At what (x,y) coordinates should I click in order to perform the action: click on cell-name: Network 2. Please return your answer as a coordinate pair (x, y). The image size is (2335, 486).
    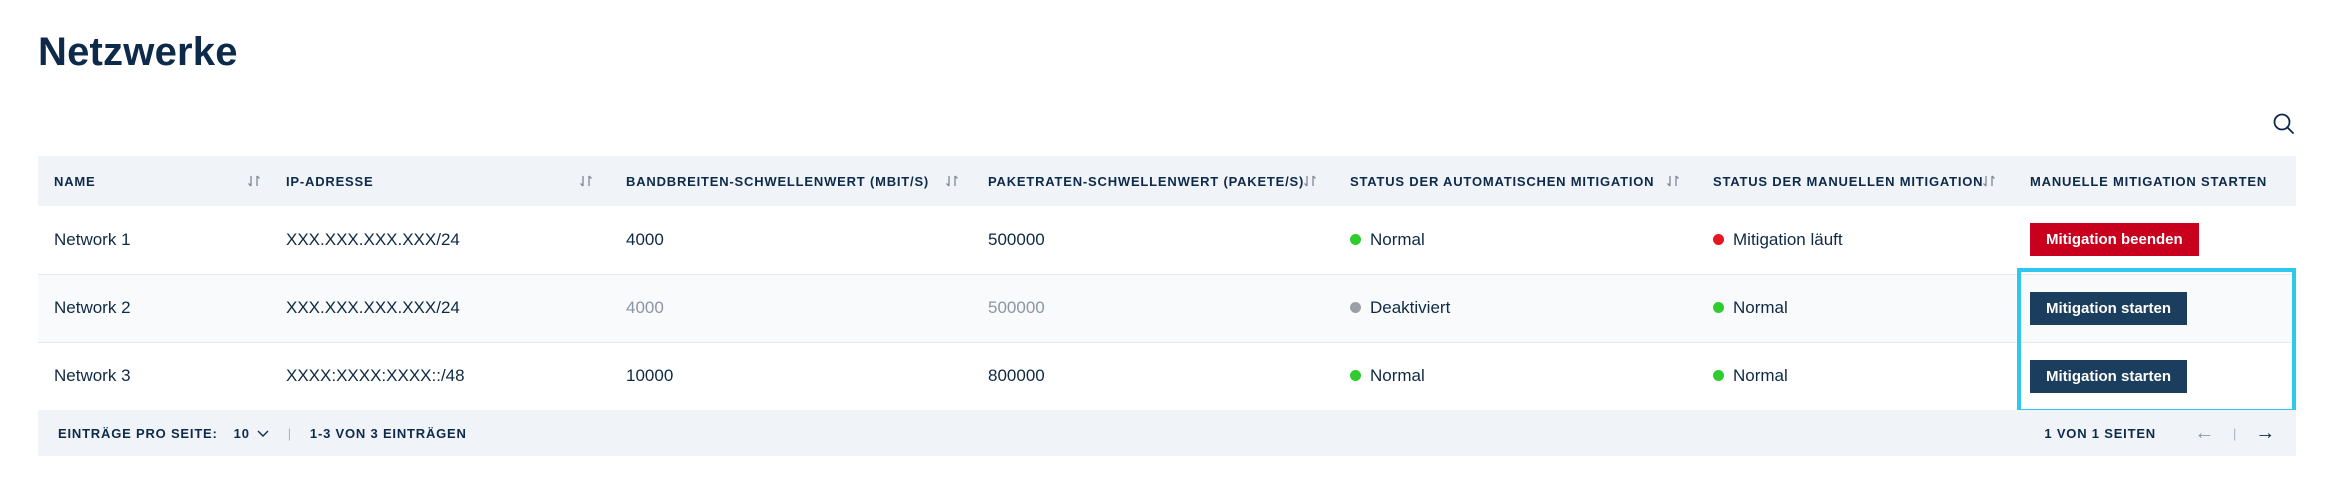
    Looking at the image, I should click on (92, 307).